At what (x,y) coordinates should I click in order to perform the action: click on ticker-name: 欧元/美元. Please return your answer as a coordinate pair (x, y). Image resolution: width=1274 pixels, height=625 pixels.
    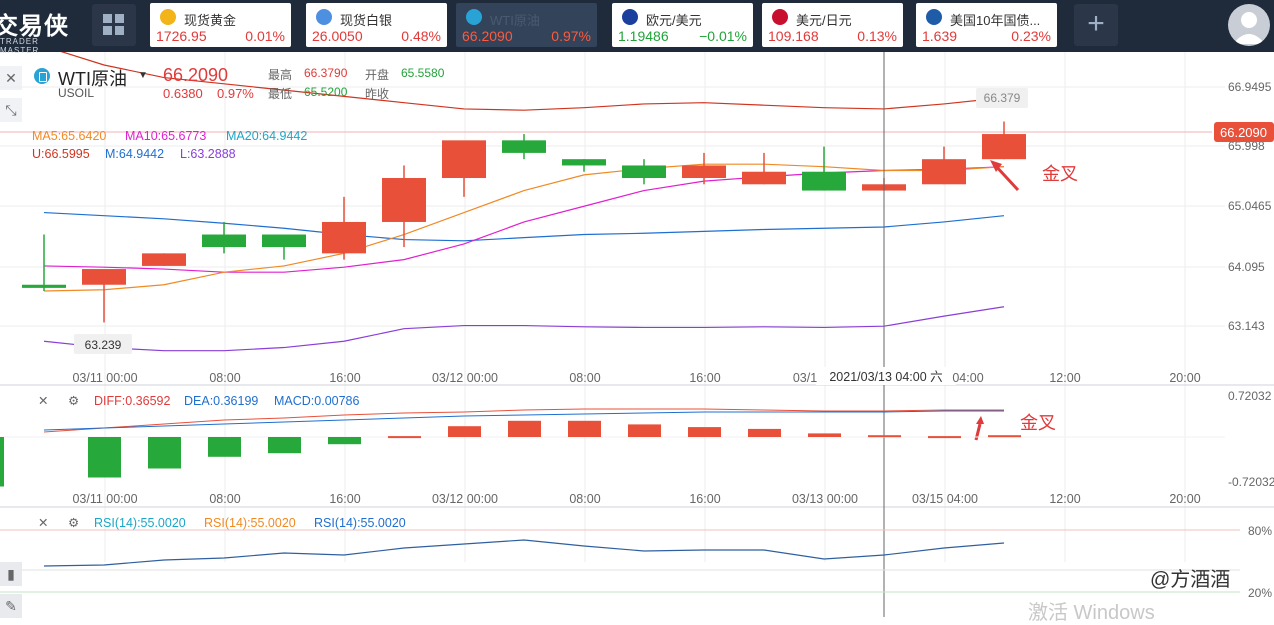
    Looking at the image, I should click on (674, 20).